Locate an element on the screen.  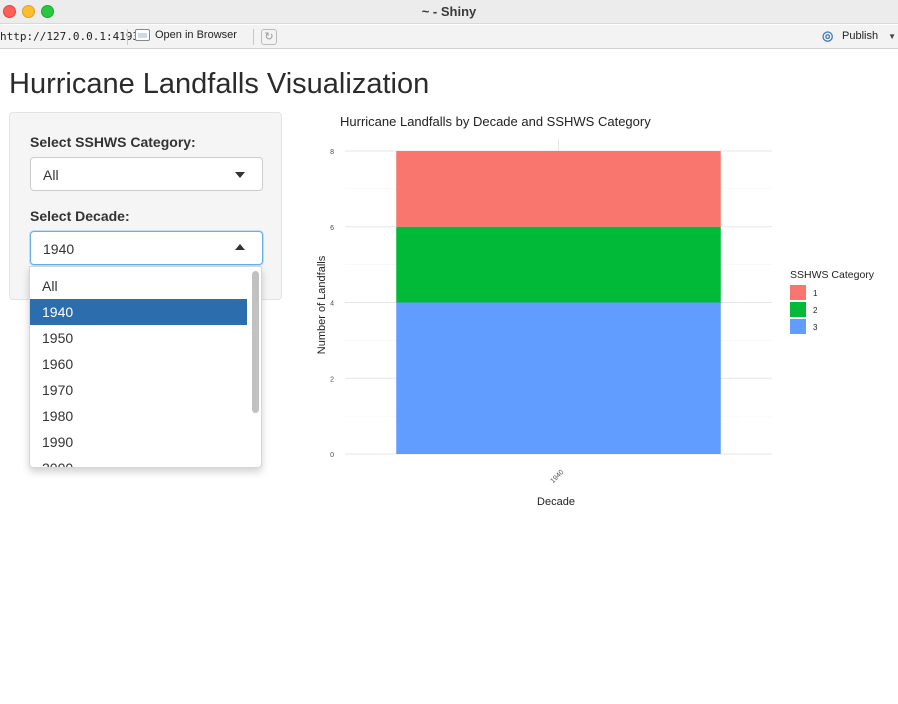
dropdown-option: 1990 is located at coordinates (138, 442).